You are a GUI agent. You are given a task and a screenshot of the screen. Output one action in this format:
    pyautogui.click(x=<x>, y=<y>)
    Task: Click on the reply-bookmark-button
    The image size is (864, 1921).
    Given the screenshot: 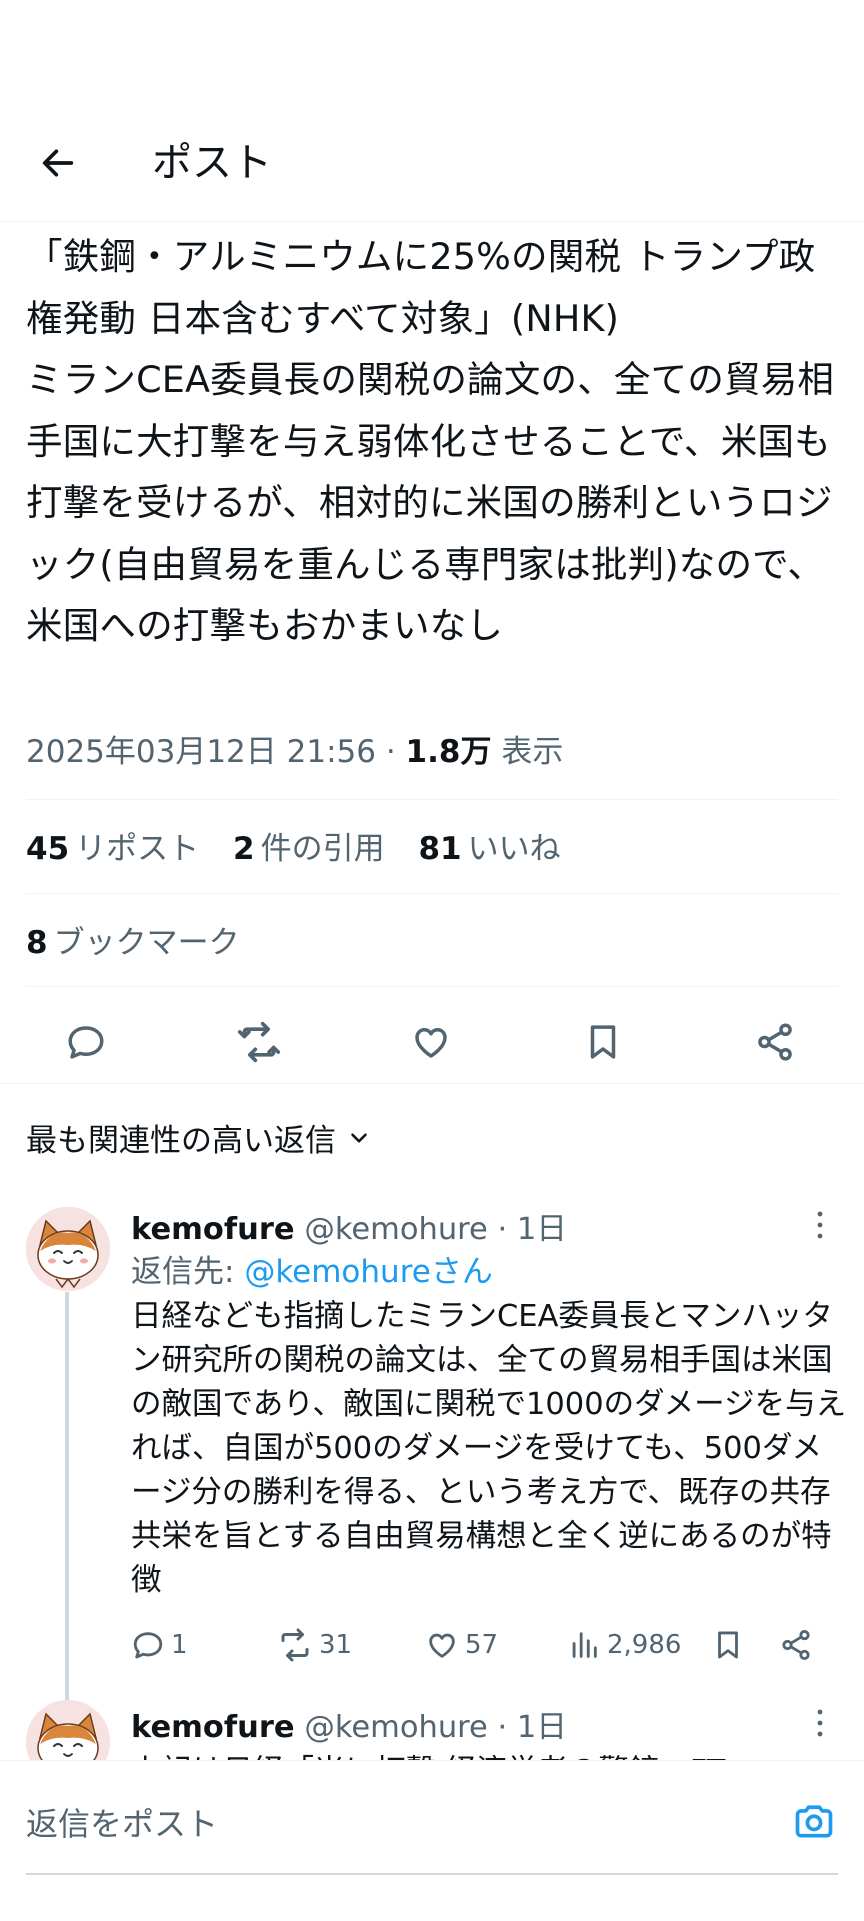 What is the action you would take?
    pyautogui.click(x=731, y=1645)
    